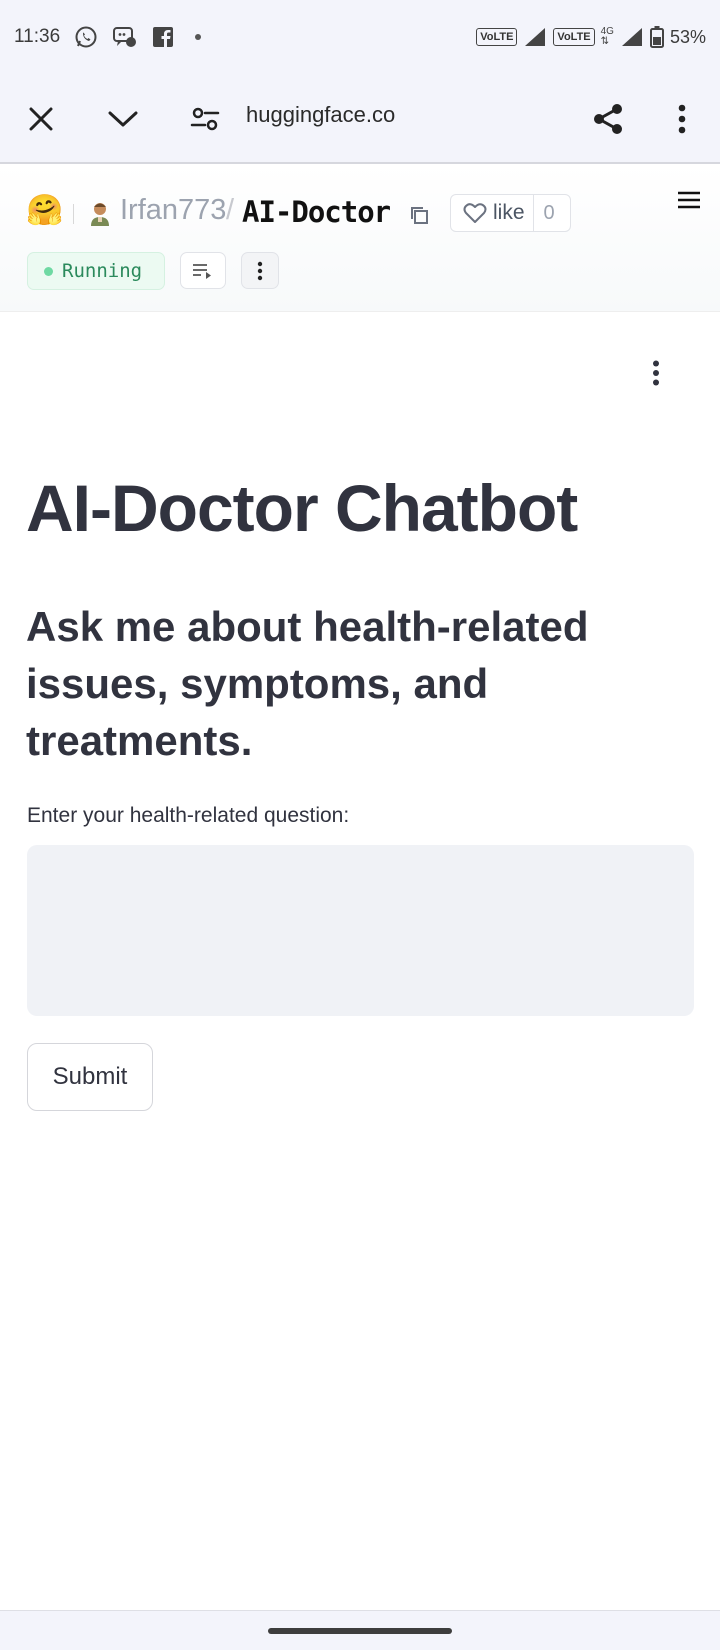 The height and width of the screenshot is (1650, 720). What do you see at coordinates (320, 115) in the screenshot?
I see `url-text: huggingface.co` at bounding box center [320, 115].